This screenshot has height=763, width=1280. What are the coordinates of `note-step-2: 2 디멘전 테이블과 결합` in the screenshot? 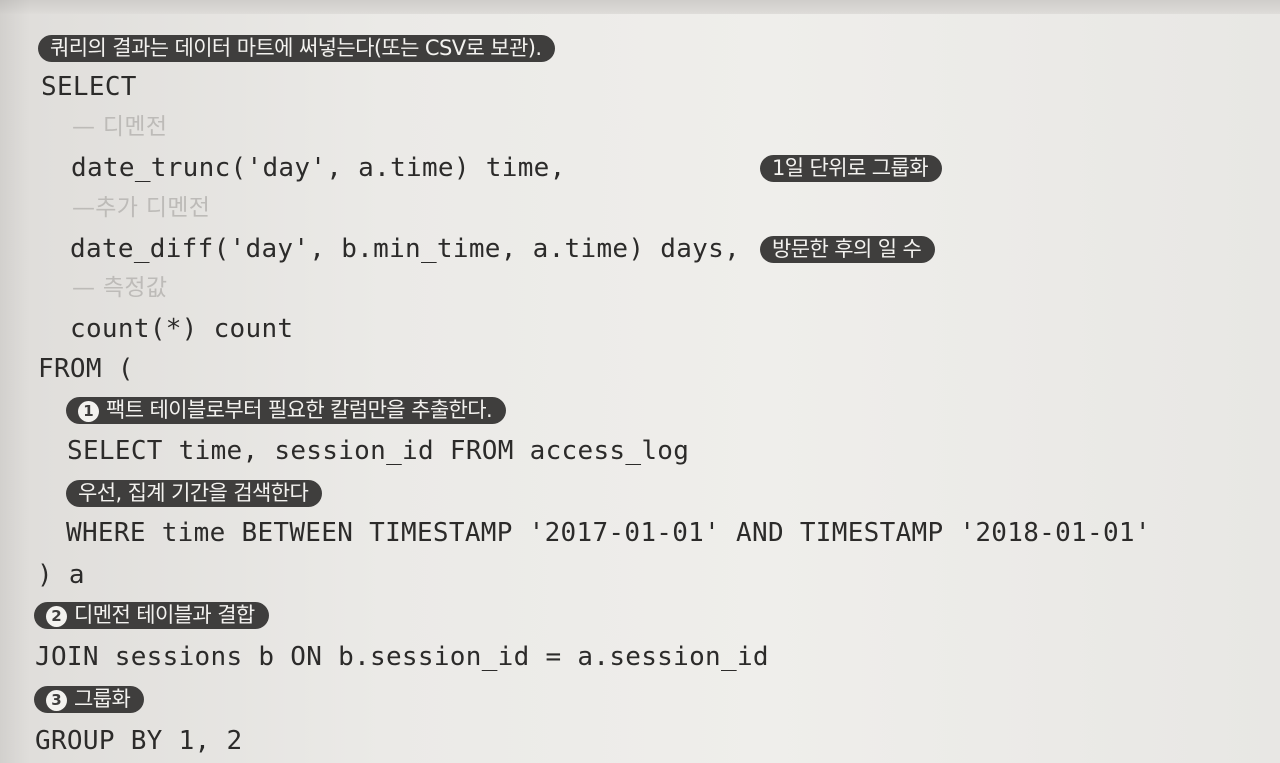 It's located at (151, 615).